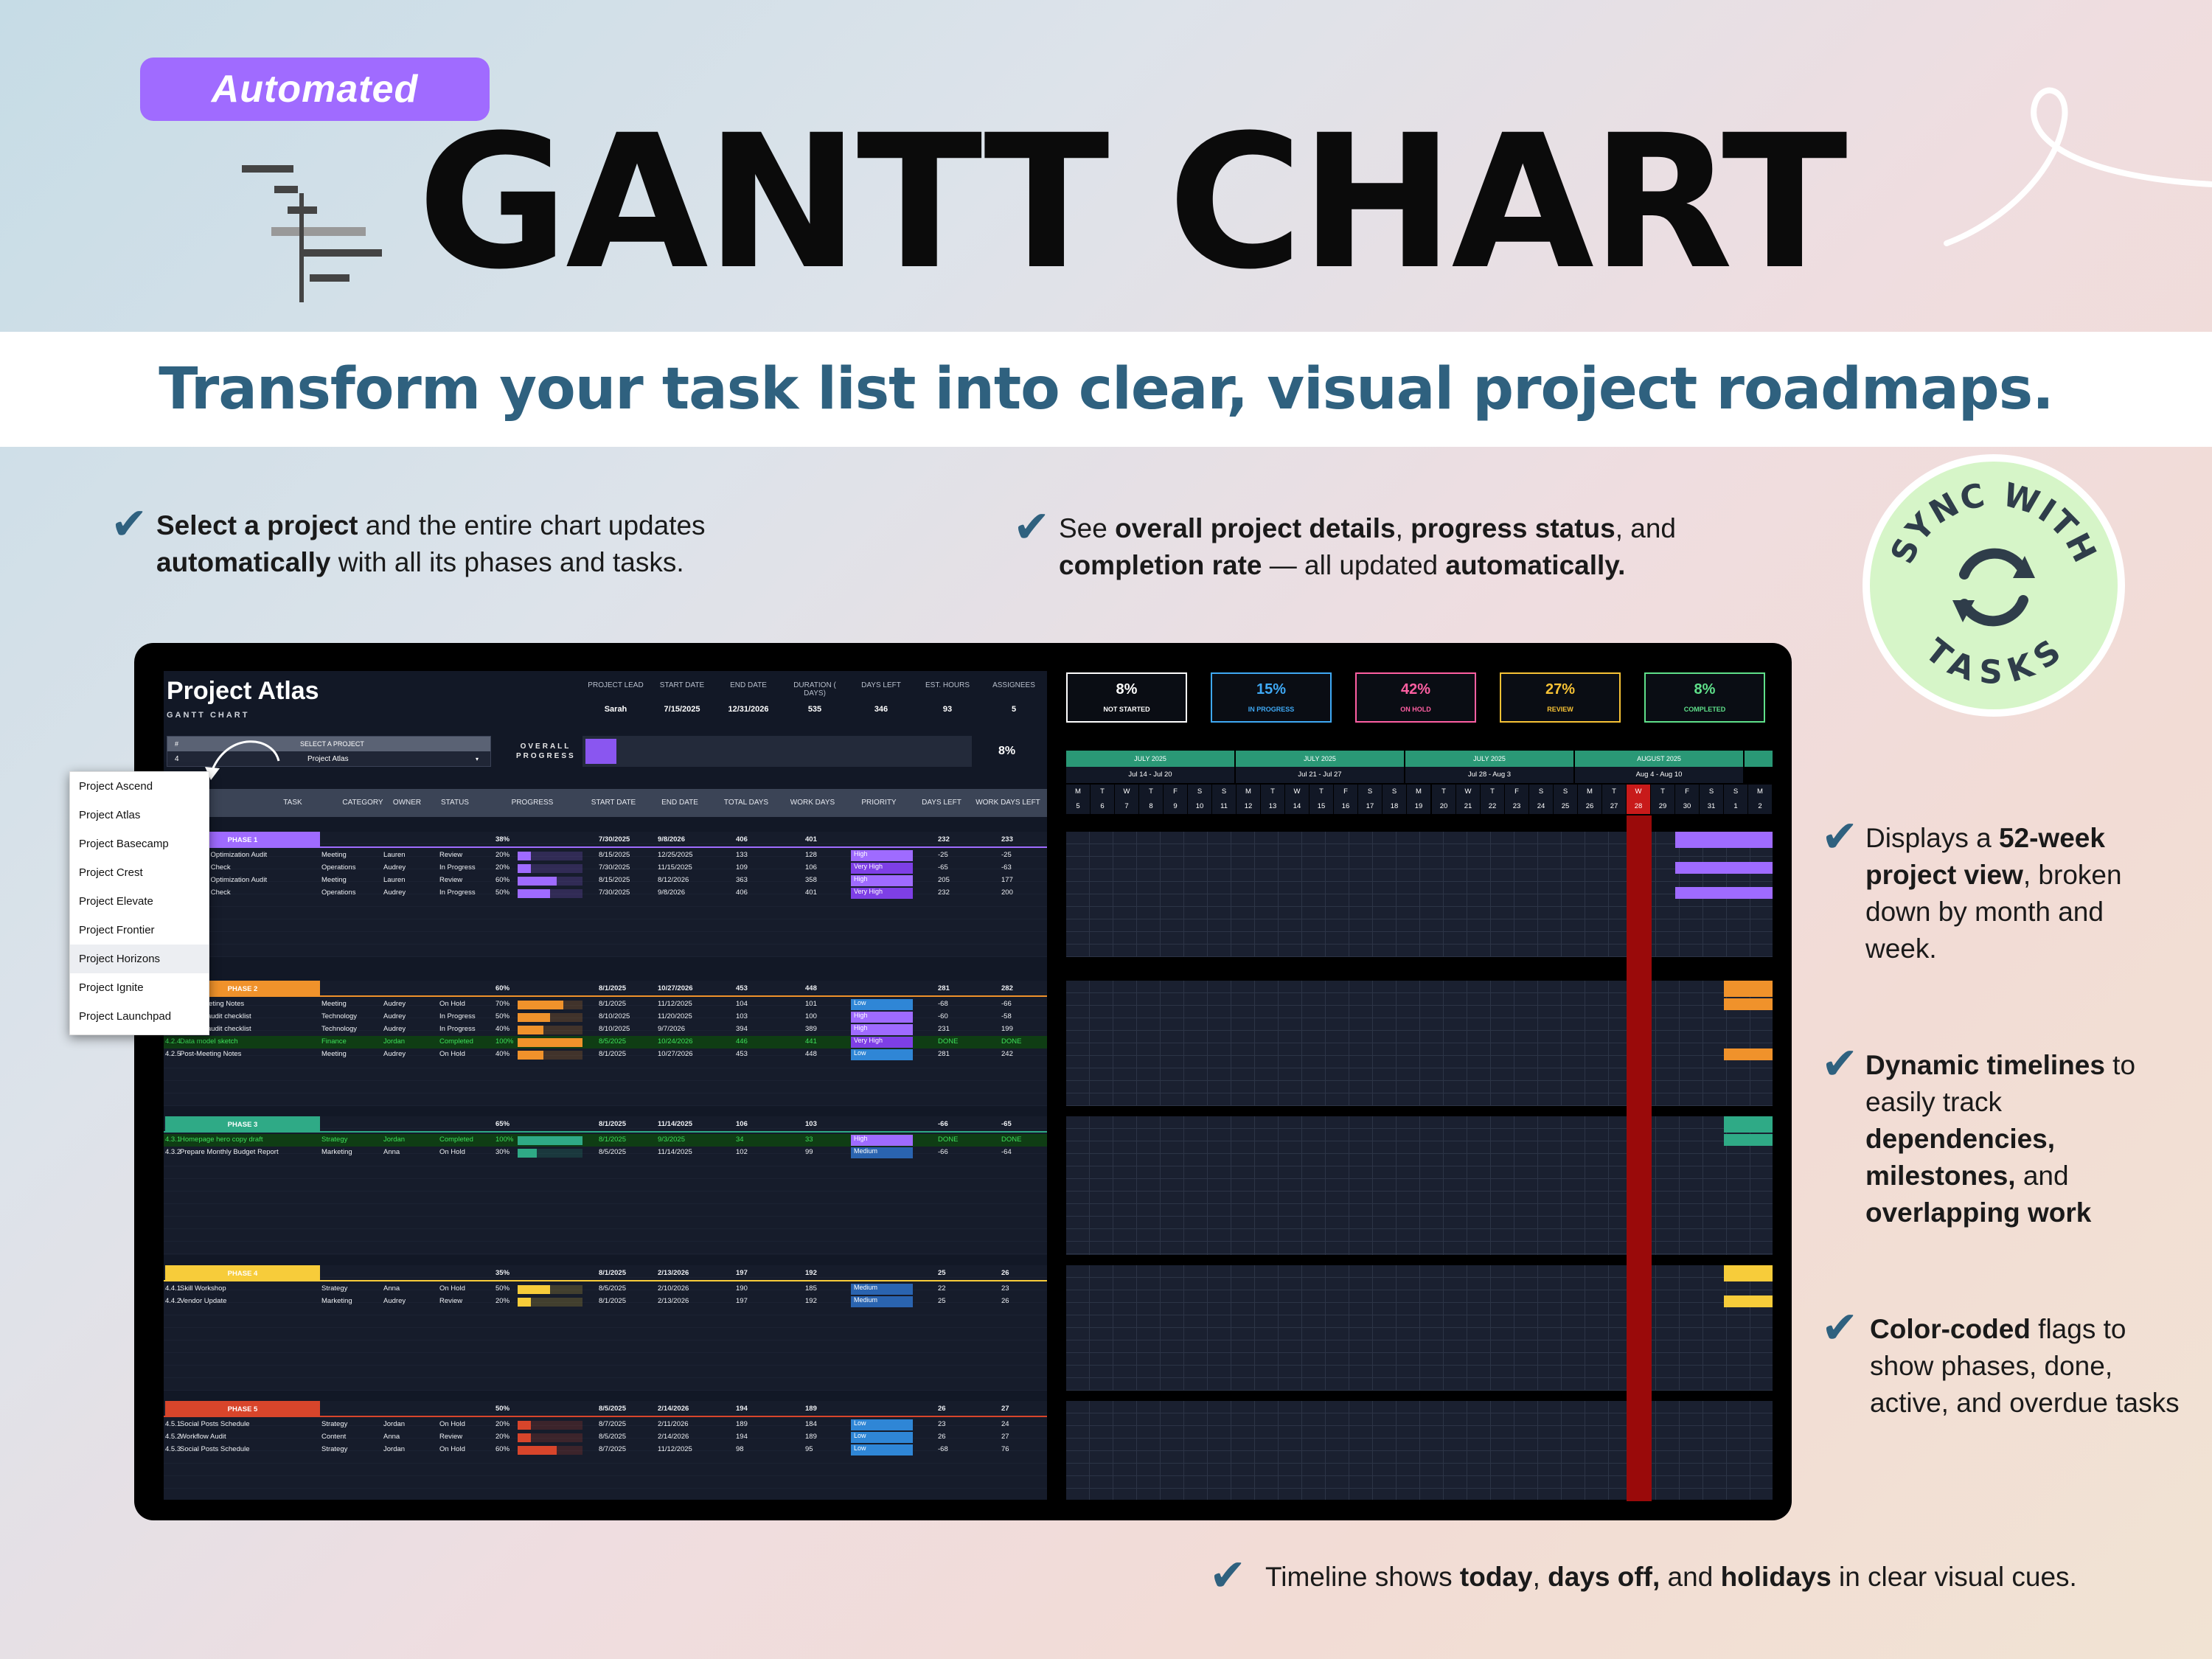 This screenshot has width=2212, height=1659. I want to click on timeline-day-number: 20, so click(1443, 806).